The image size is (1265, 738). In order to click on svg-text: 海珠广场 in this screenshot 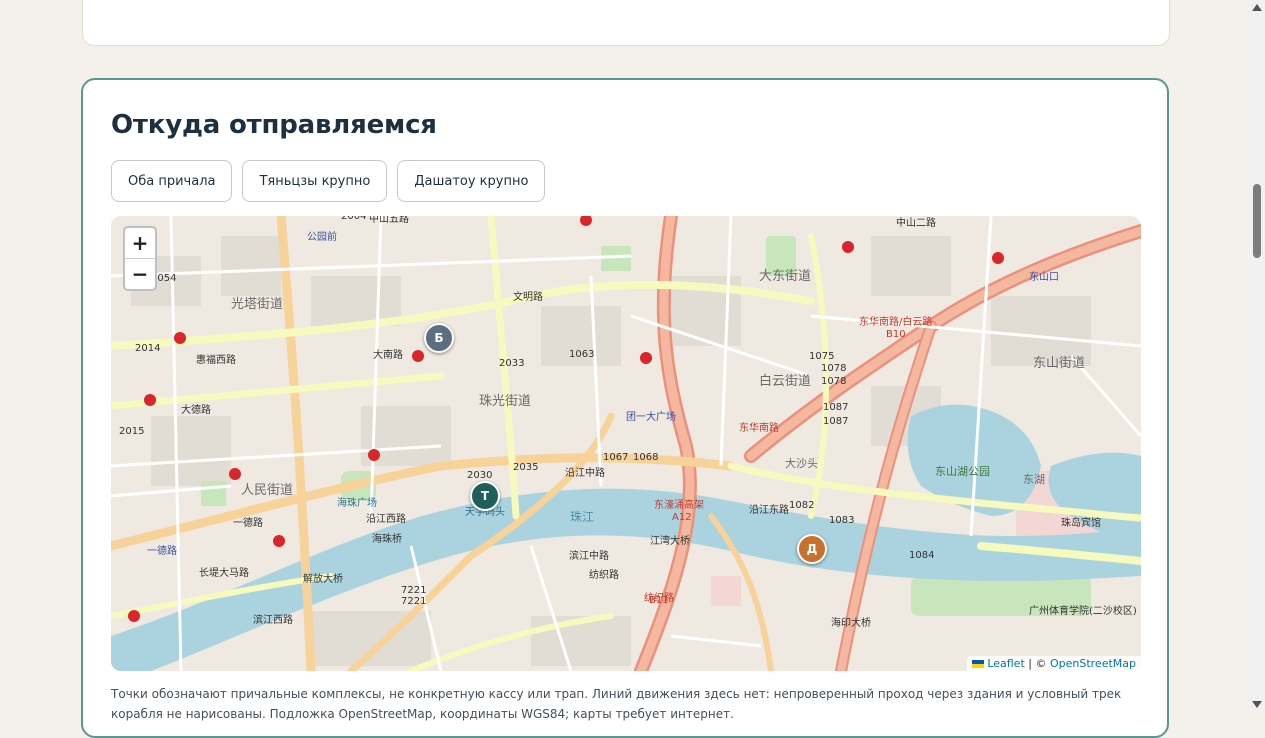, I will do `click(357, 502)`.